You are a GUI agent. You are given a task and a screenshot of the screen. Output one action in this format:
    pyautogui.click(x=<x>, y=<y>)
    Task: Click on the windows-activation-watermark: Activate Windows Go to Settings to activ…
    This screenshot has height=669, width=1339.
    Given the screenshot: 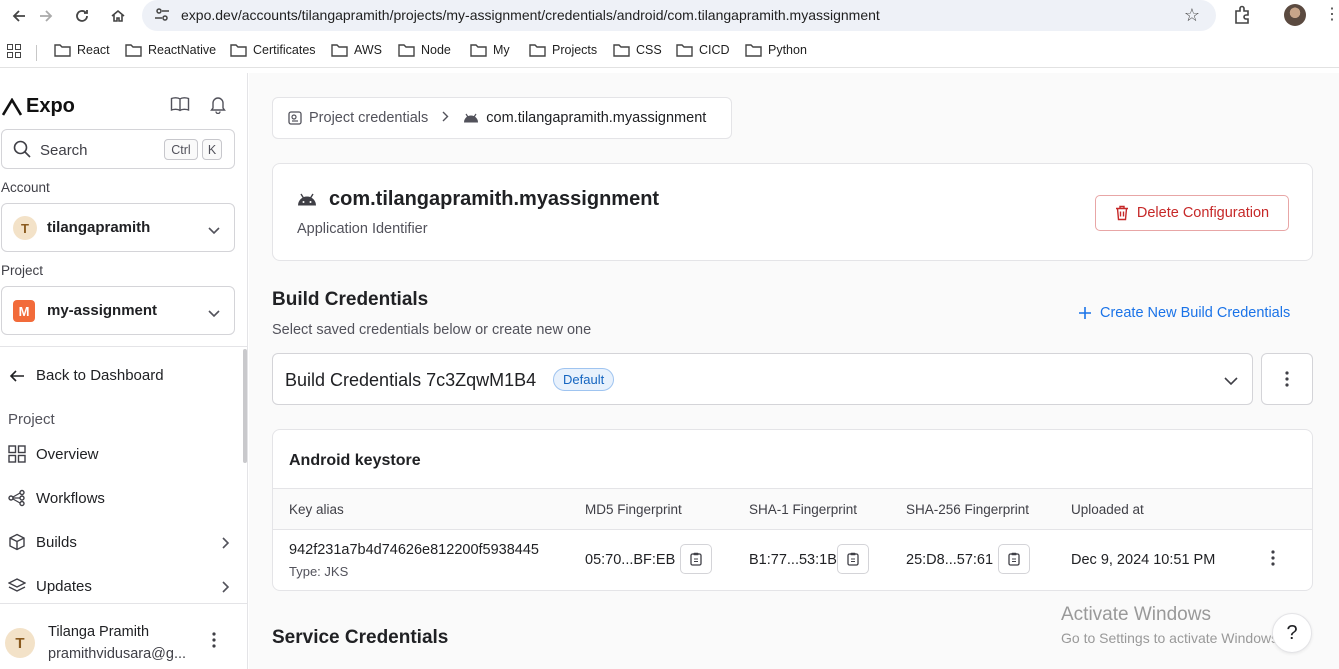 What is the action you would take?
    pyautogui.click(x=1171, y=625)
    